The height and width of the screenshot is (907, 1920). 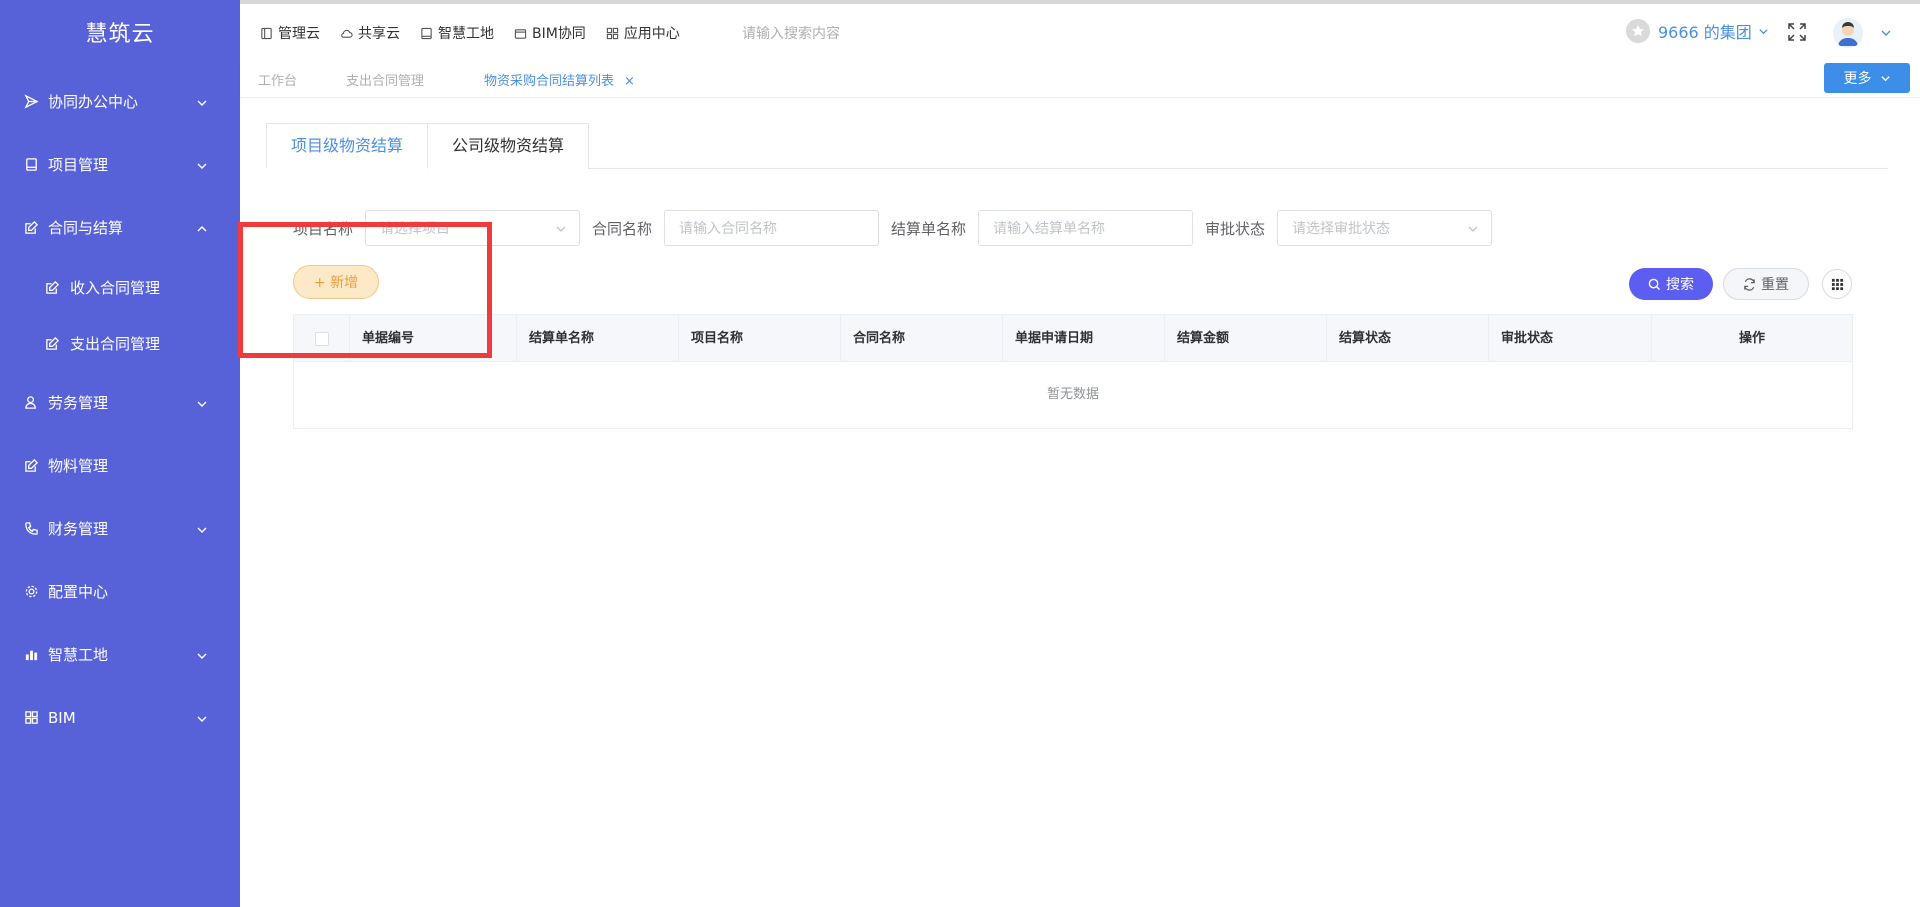 What do you see at coordinates (120, 528) in the screenshot?
I see `sidebar-item-finance-management: 财务管理` at bounding box center [120, 528].